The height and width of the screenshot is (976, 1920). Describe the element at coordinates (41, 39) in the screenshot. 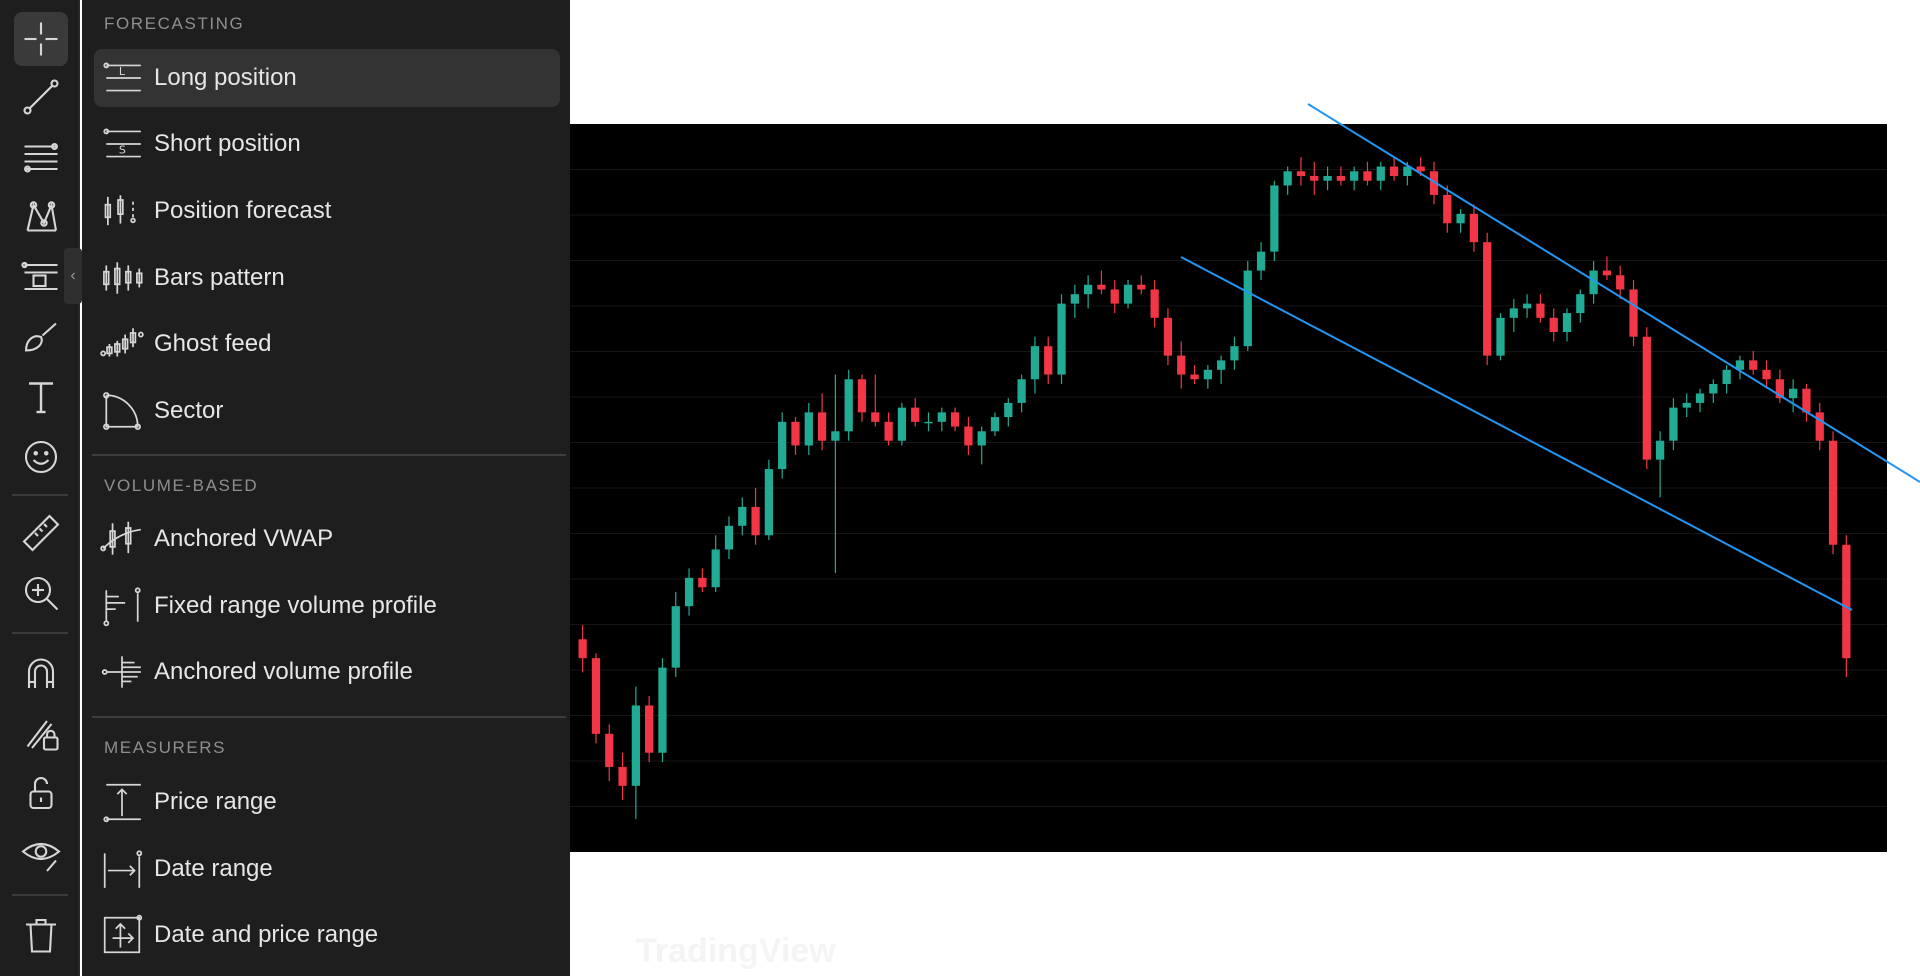

I see `crosshair-button` at that location.